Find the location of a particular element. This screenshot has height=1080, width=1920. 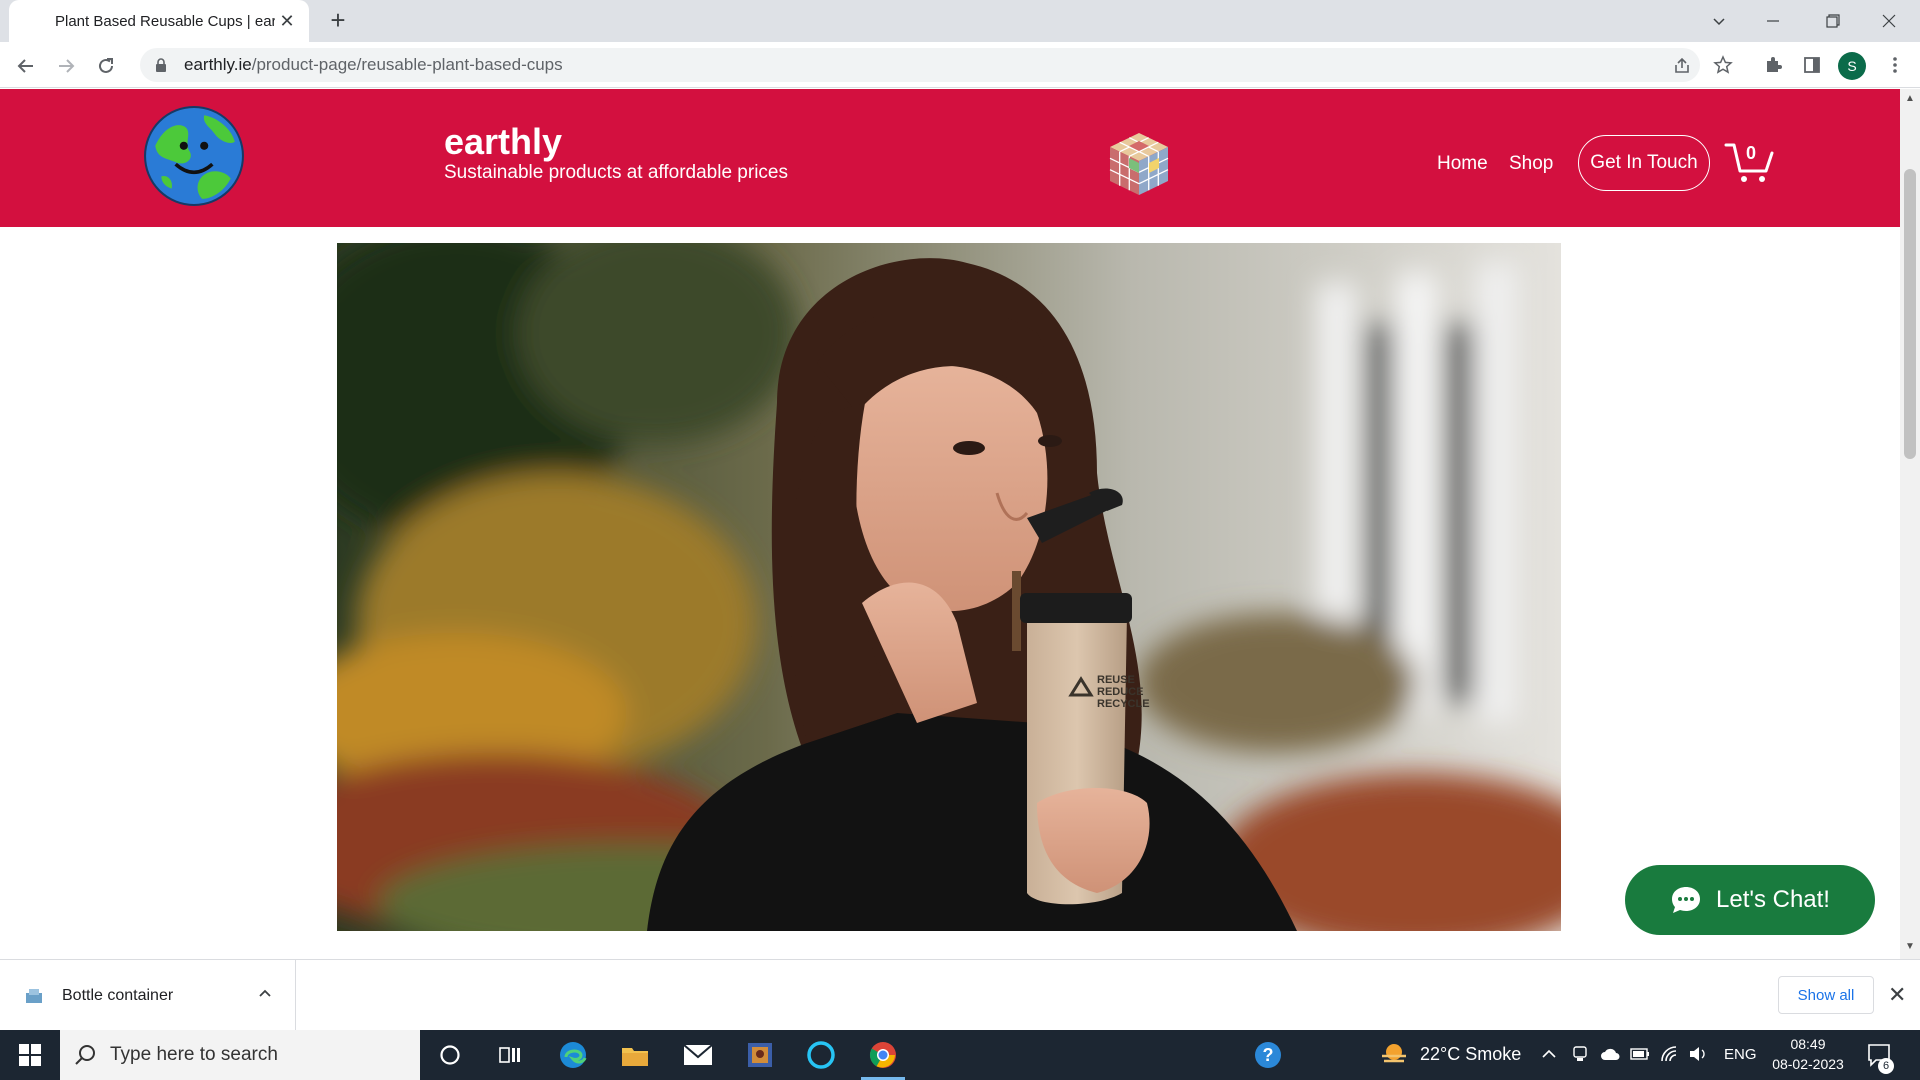

close-downloads-icon: ✕ is located at coordinates (1897, 995).